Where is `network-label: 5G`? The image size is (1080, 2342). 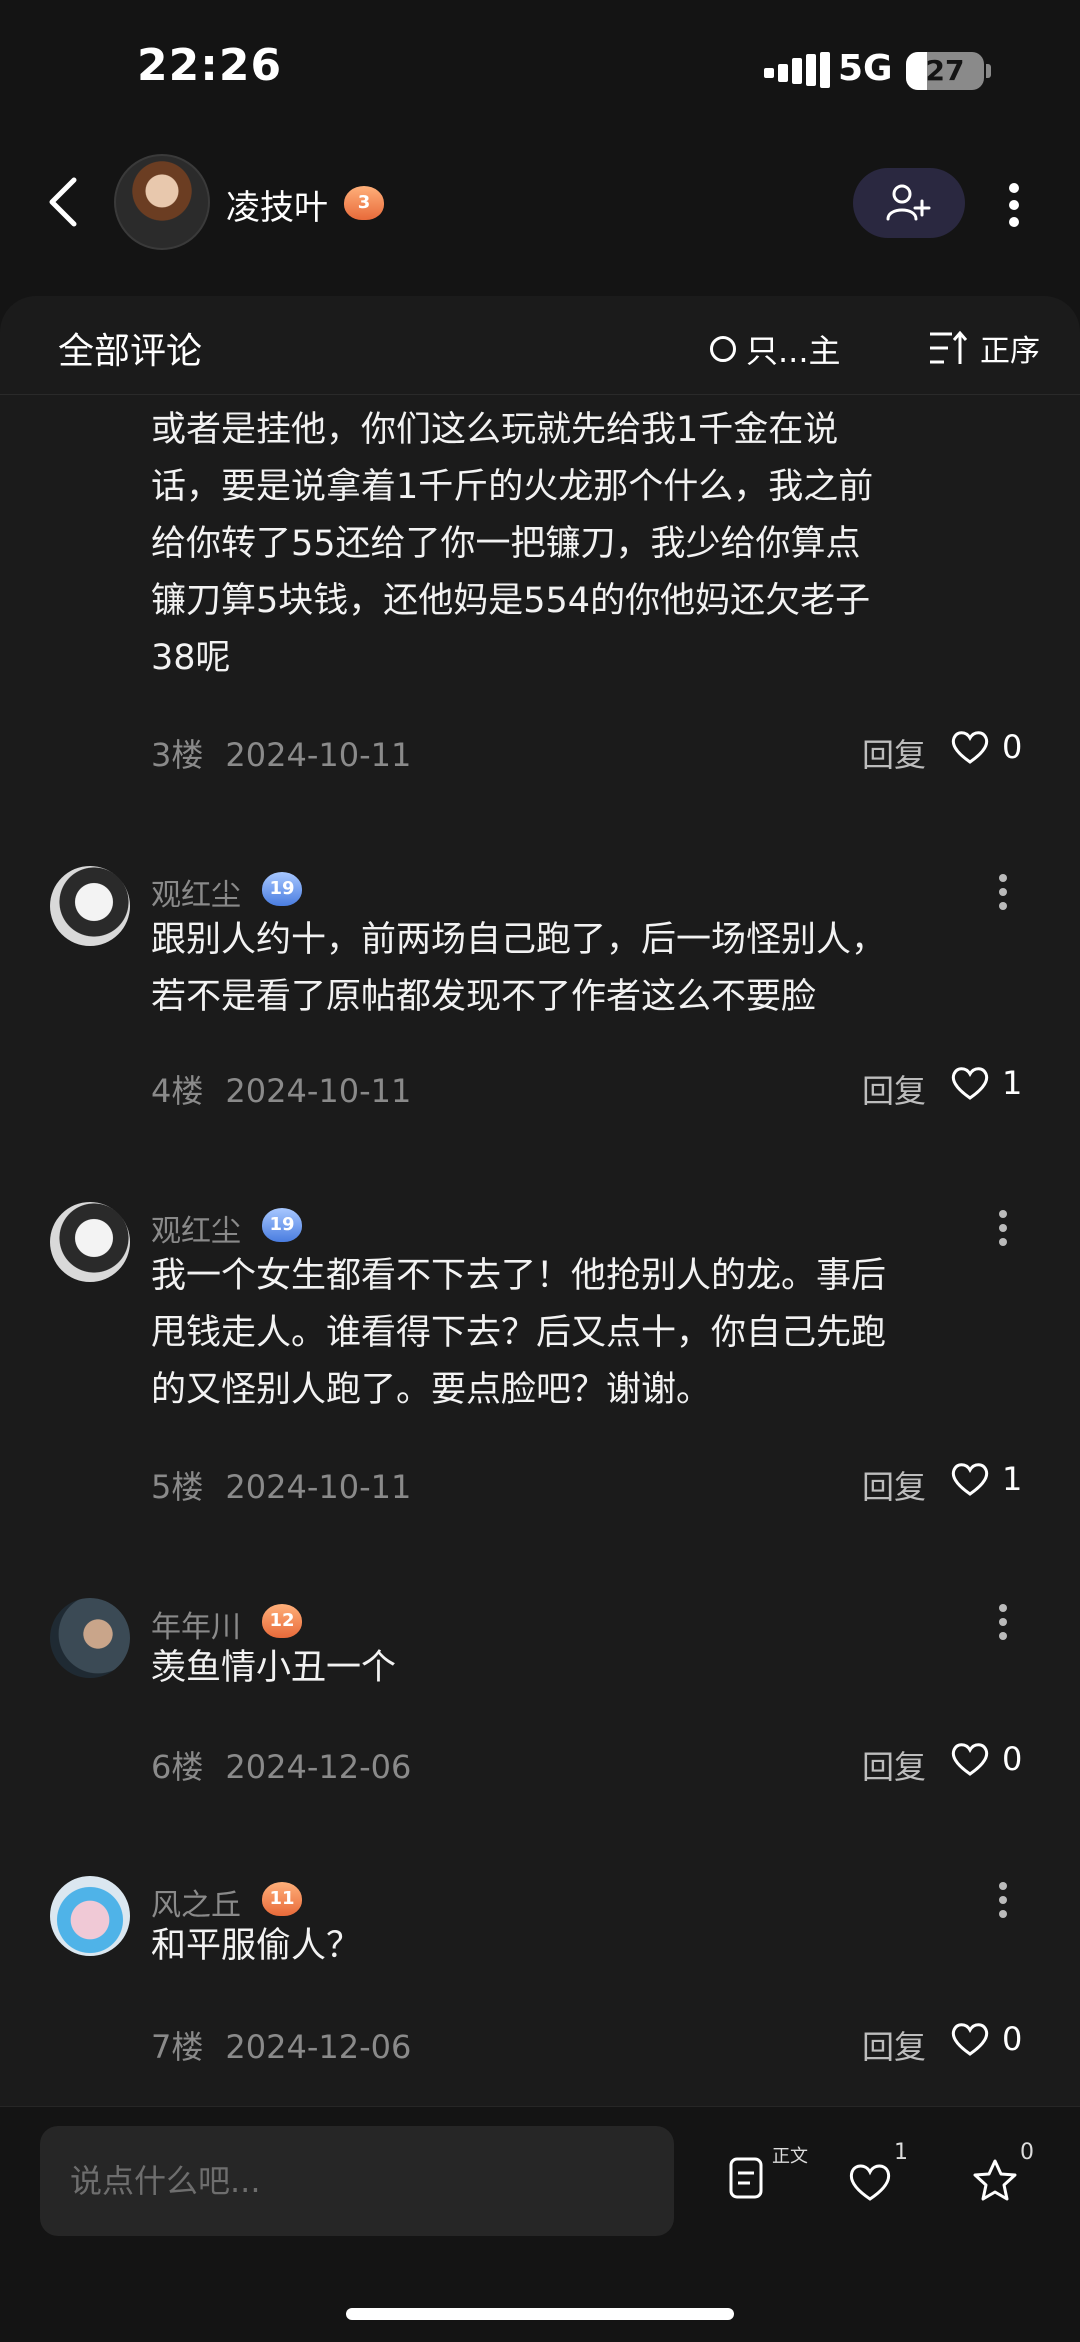 network-label: 5G is located at coordinates (865, 68).